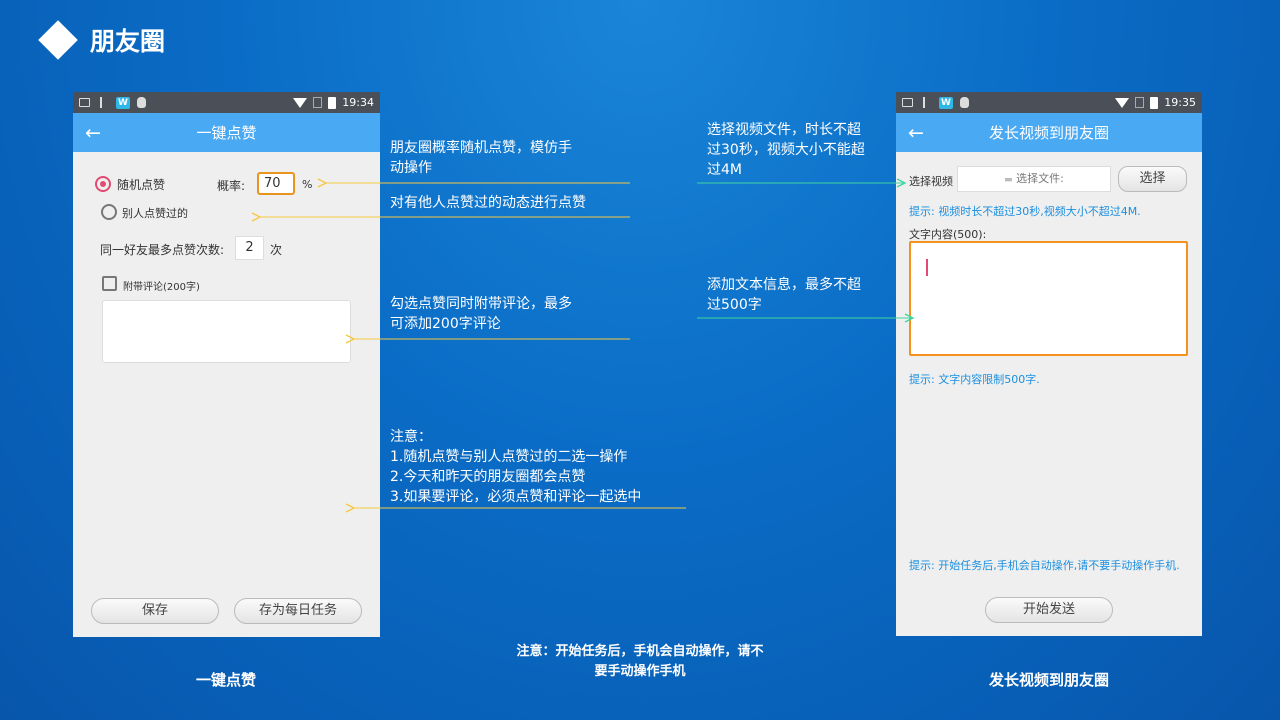  I want to click on annotation-others-liked: 对有他人点赞过的动态进行点赞, so click(488, 203).